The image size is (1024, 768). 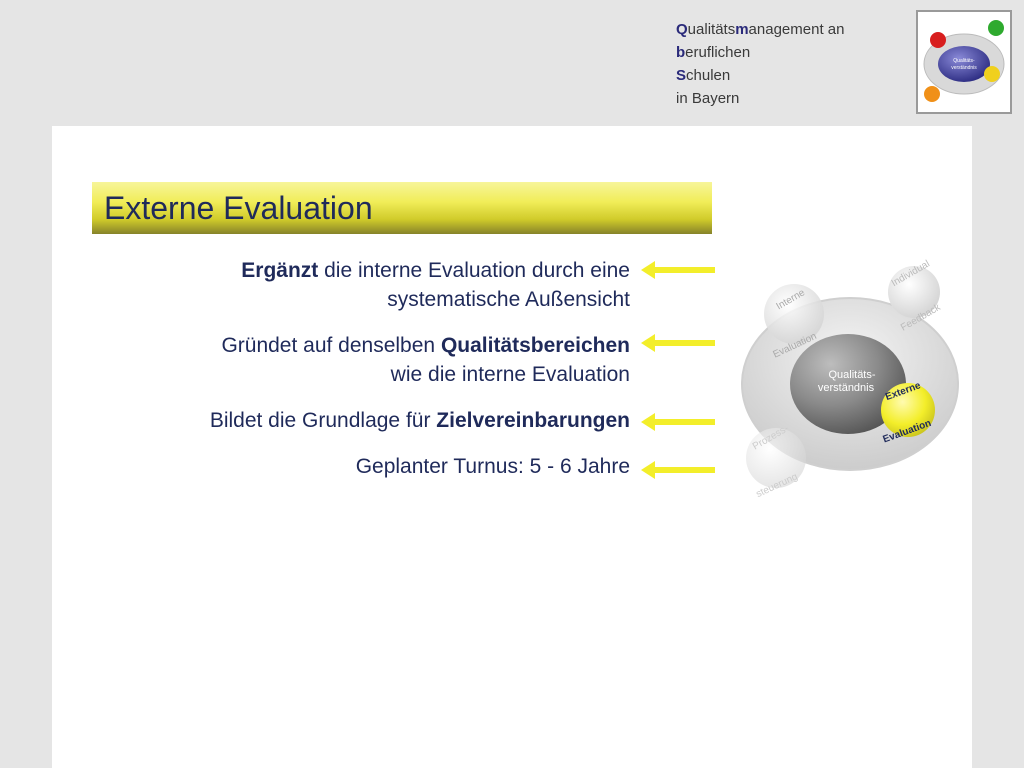 What do you see at coordinates (323, 420) in the screenshot?
I see `bullet-text: Bildet die Grundlage für` at bounding box center [323, 420].